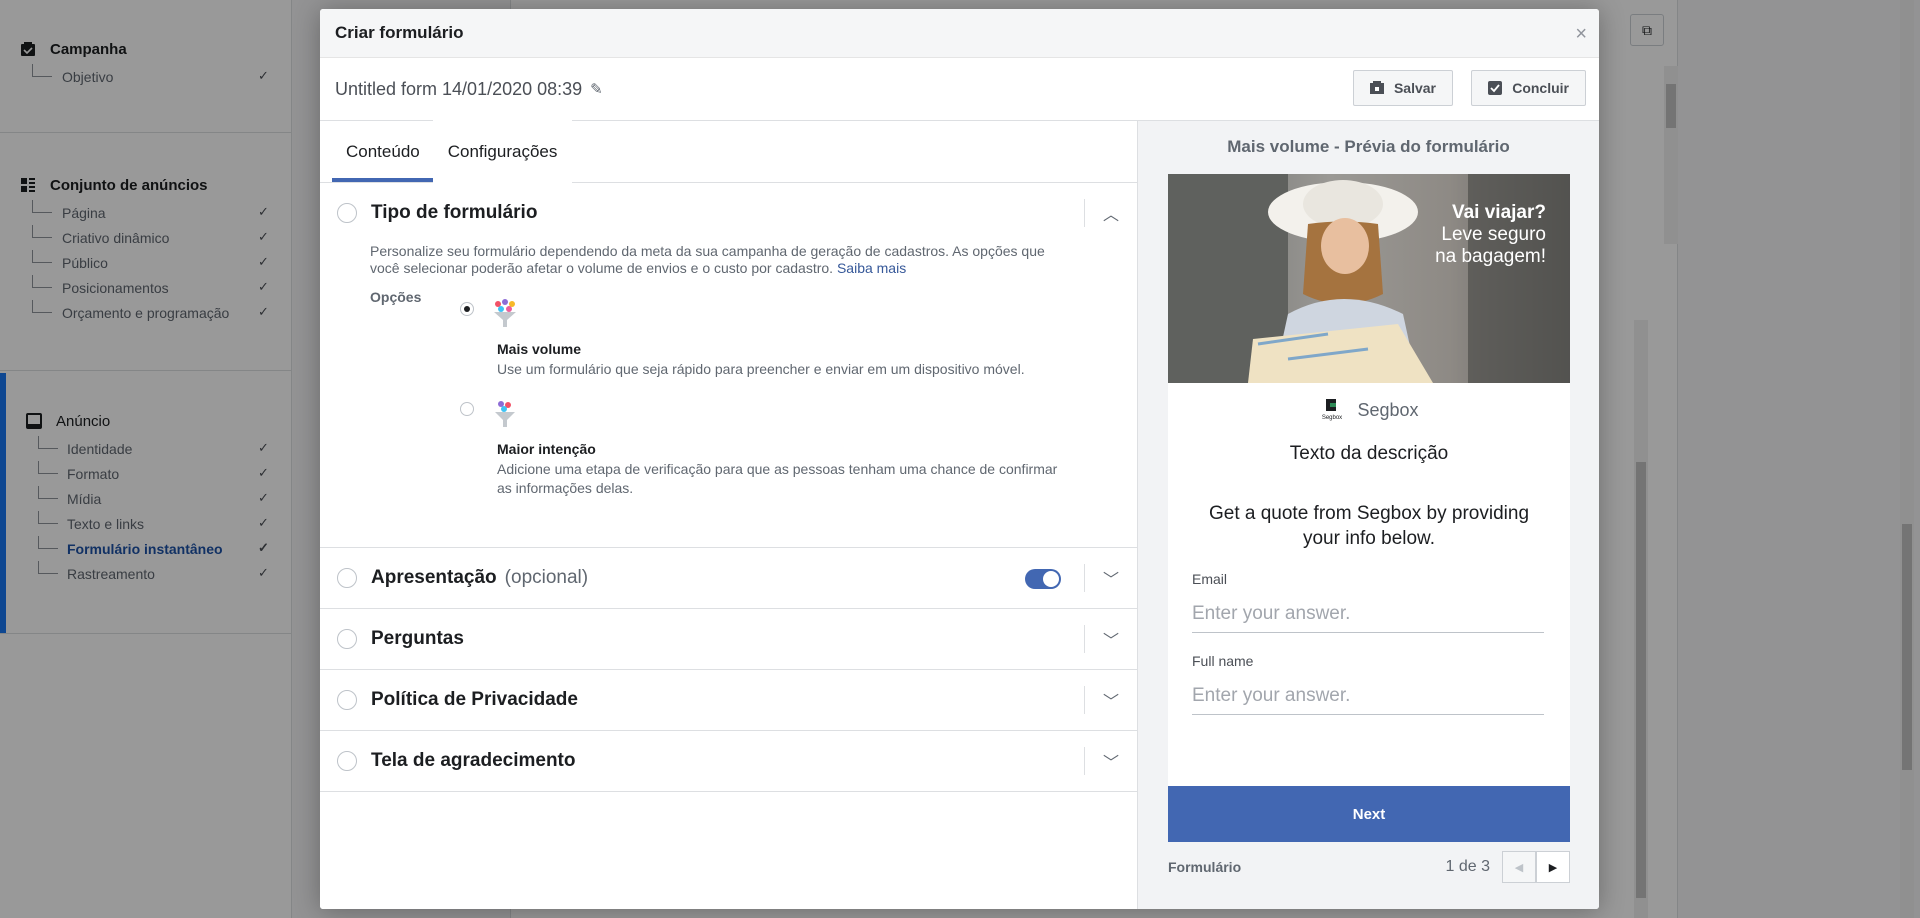  Describe the element at coordinates (1369, 278) in the screenshot. I see `preview-image: Vai viajar? Leve seguro na bagagem!` at that location.